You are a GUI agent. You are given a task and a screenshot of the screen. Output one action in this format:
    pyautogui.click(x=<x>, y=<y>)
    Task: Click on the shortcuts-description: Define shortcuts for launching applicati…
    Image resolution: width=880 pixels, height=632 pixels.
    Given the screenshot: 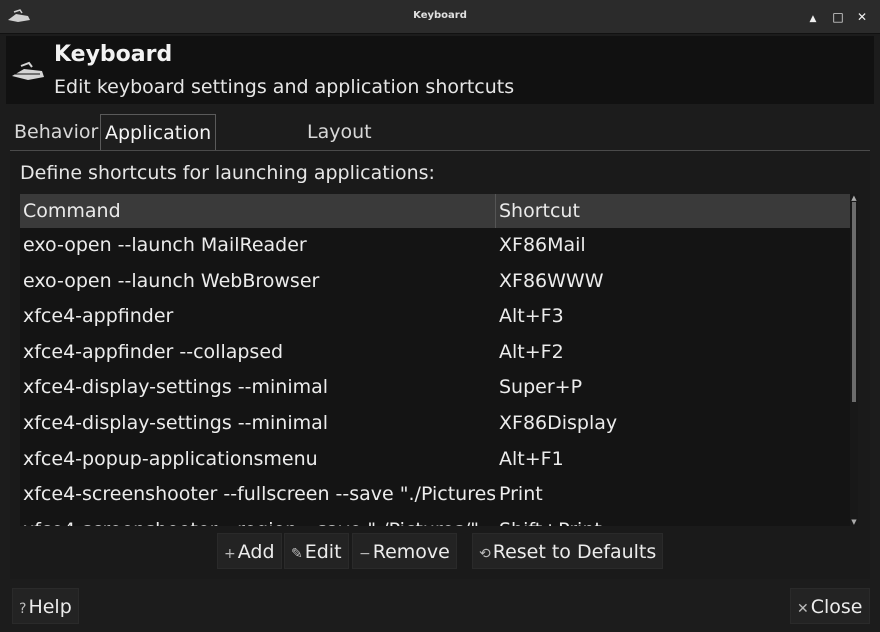 What is the action you would take?
    pyautogui.click(x=227, y=173)
    